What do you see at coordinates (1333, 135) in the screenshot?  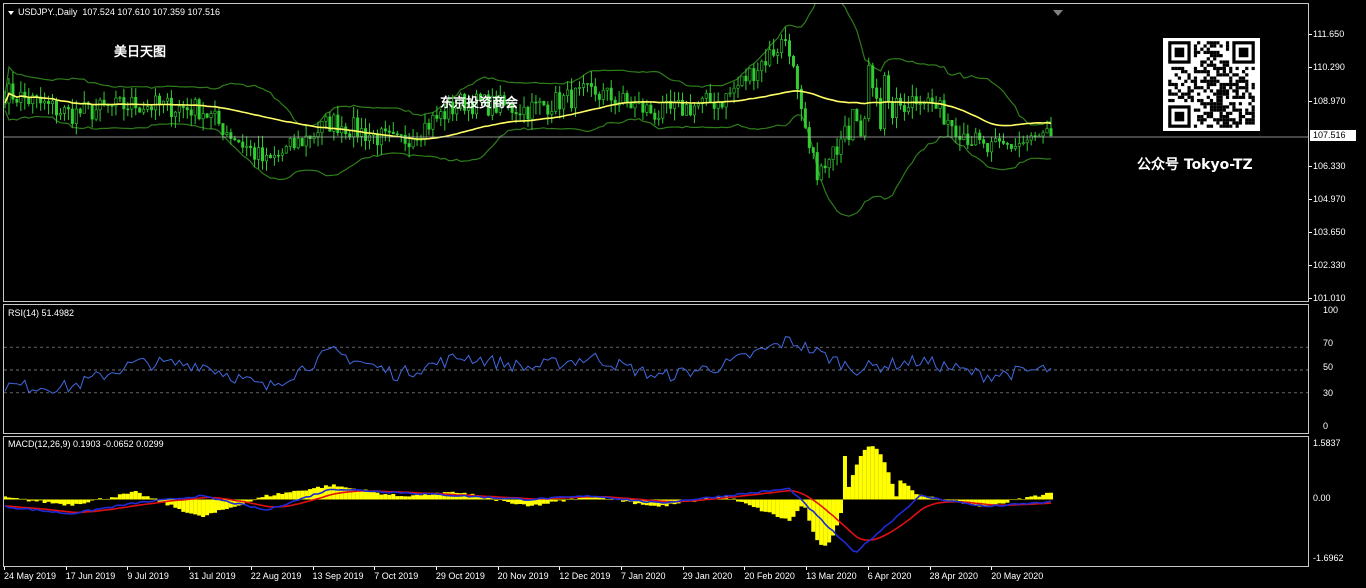 I see `current-price-label: 107.516` at bounding box center [1333, 135].